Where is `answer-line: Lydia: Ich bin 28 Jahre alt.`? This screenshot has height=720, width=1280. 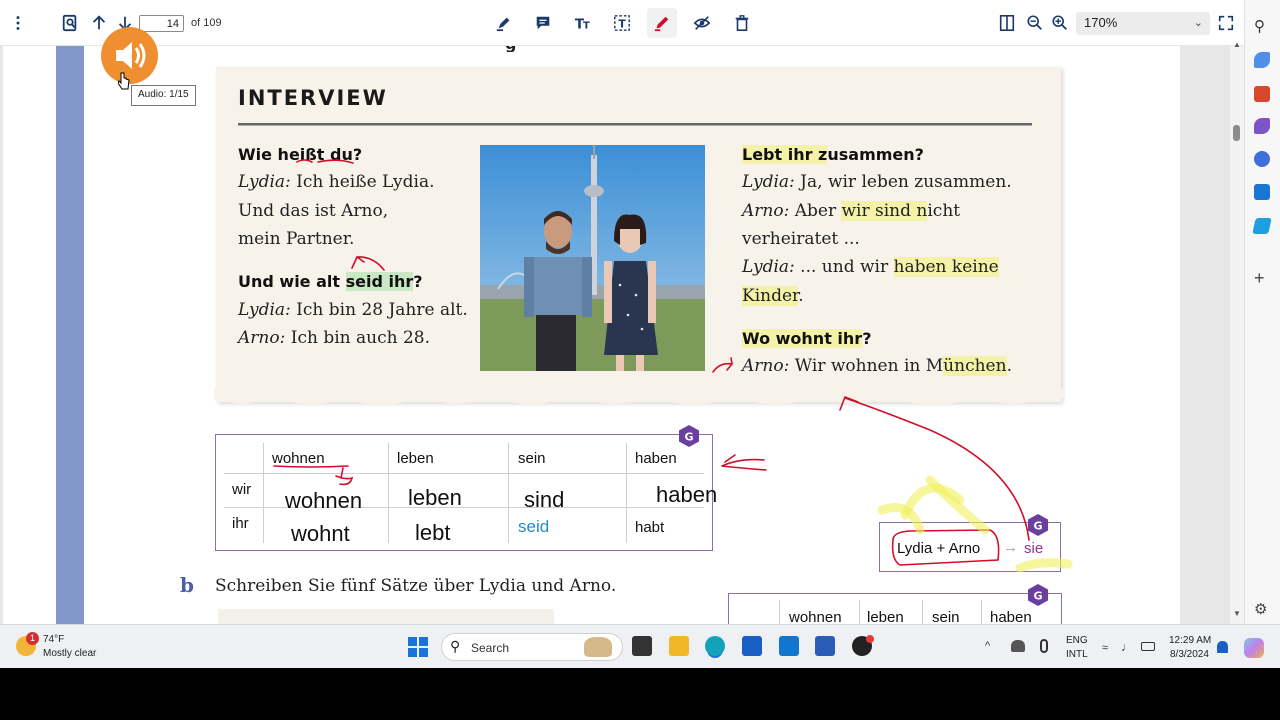 answer-line: Lydia: Ich bin 28 Jahre alt. is located at coordinates (353, 310).